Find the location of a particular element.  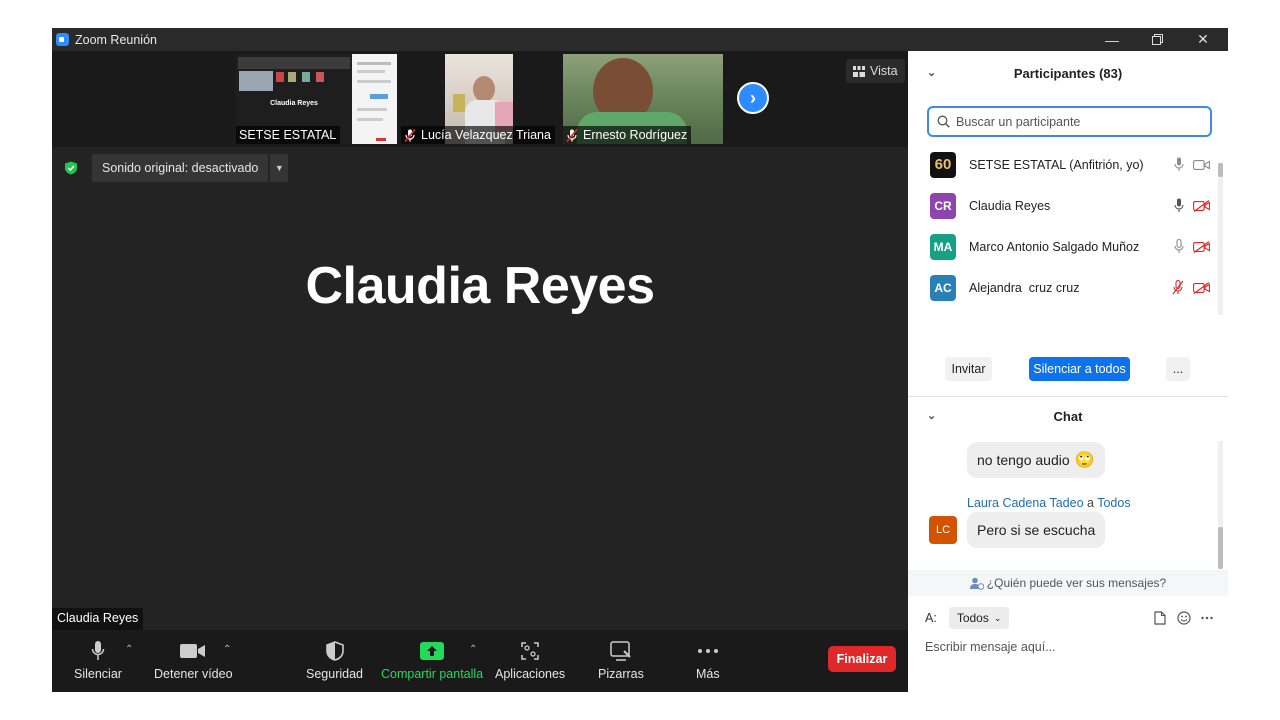

apps-icon is located at coordinates (530, 651).